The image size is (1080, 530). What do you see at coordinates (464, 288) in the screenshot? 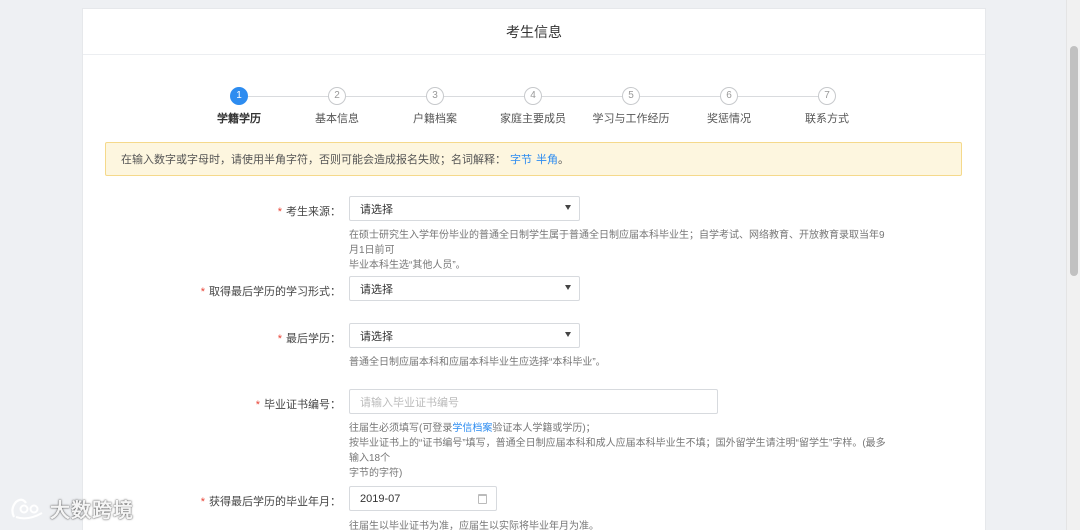
I see `study-form-select: 请选择` at bounding box center [464, 288].